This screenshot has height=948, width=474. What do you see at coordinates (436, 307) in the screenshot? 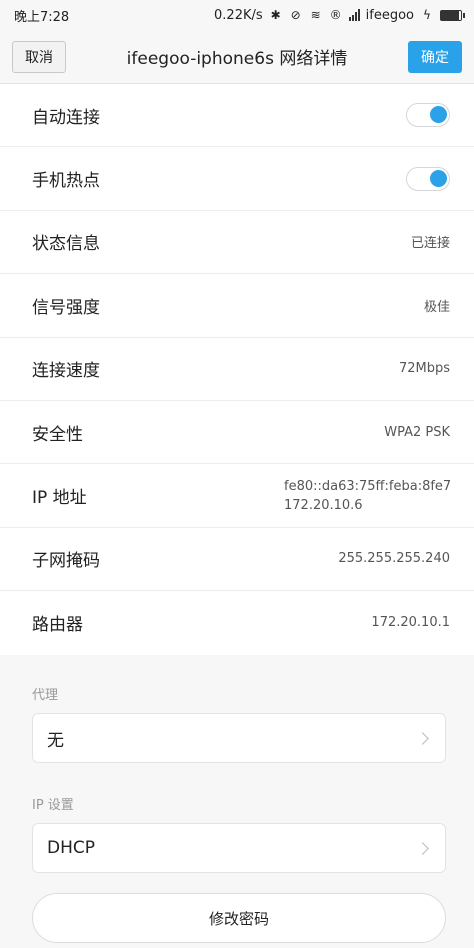
I see `signal-strength-value: 极佳` at bounding box center [436, 307].